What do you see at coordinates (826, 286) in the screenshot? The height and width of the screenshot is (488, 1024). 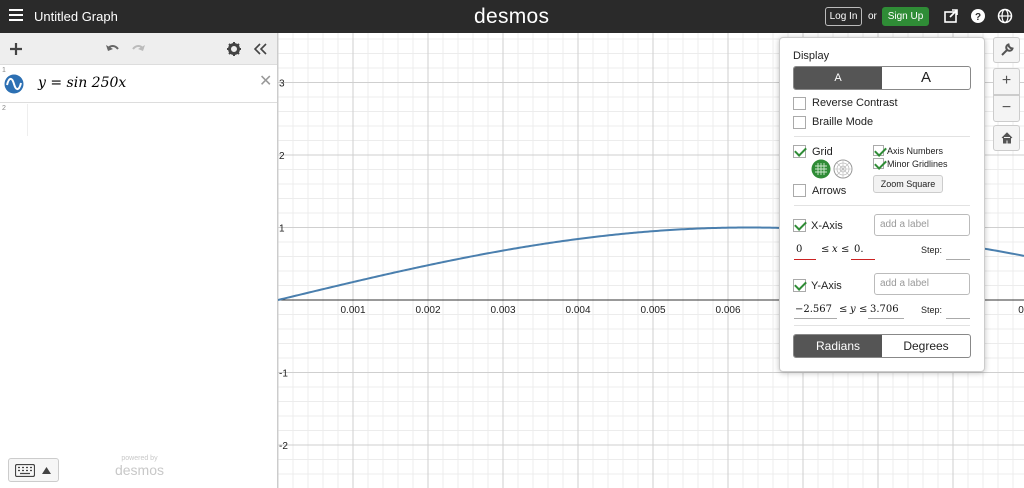 I see `y-axis-label: Y-Axis` at bounding box center [826, 286].